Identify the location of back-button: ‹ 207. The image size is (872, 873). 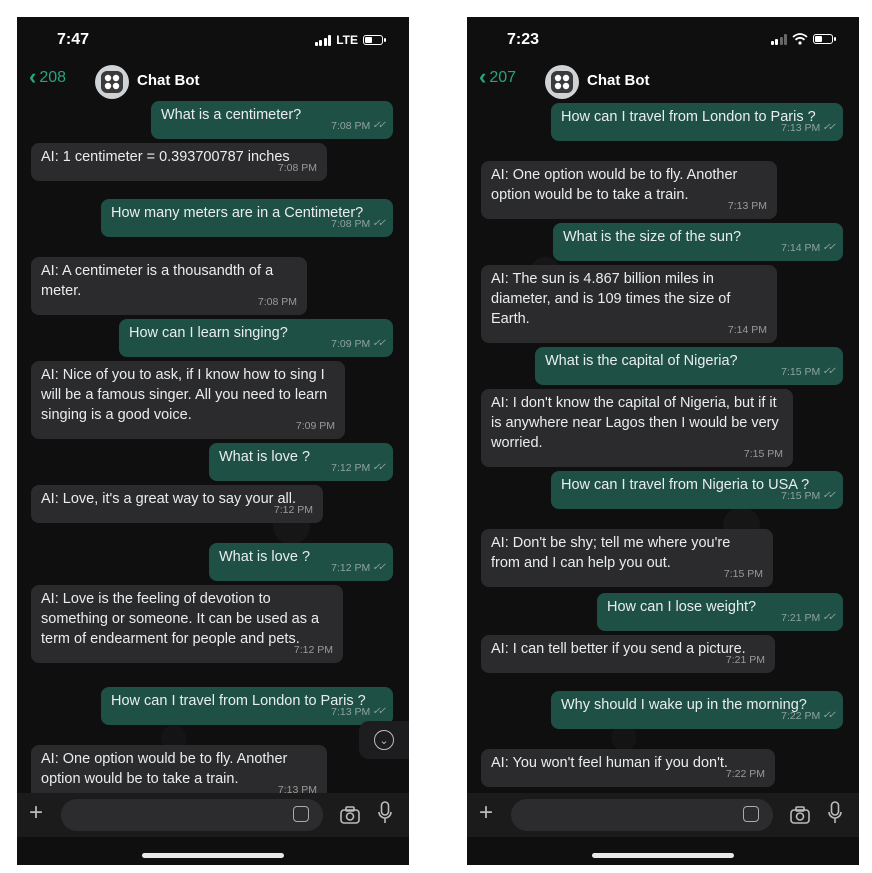
(498, 76).